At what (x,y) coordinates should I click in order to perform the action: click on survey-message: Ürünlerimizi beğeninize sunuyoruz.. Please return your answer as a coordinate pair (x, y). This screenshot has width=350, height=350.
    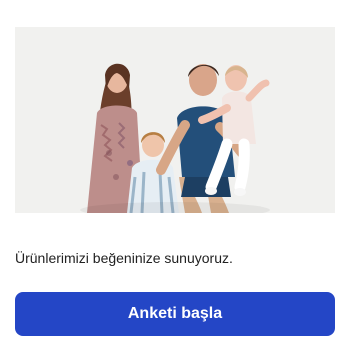
    Looking at the image, I should click on (124, 258).